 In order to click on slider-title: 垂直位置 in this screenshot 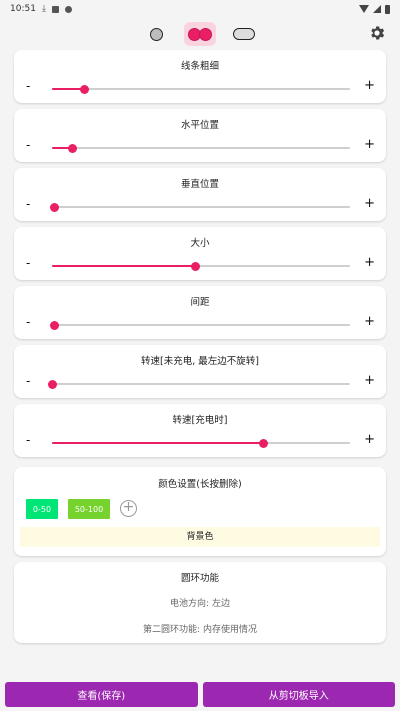, I will do `click(199, 184)`.